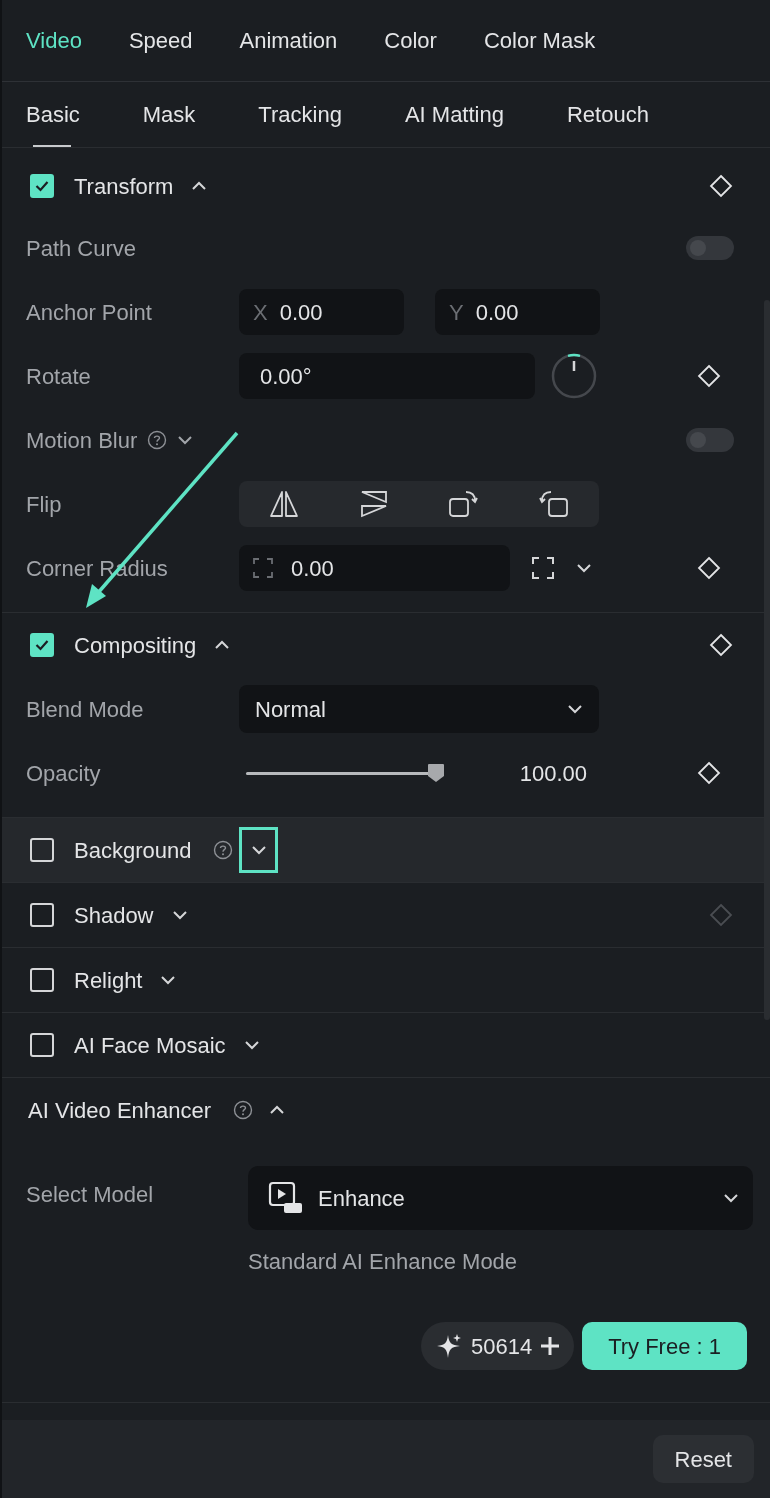 Image resolution: width=770 pixels, height=1498 pixels. I want to click on section-title: Relight, so click(108, 980).